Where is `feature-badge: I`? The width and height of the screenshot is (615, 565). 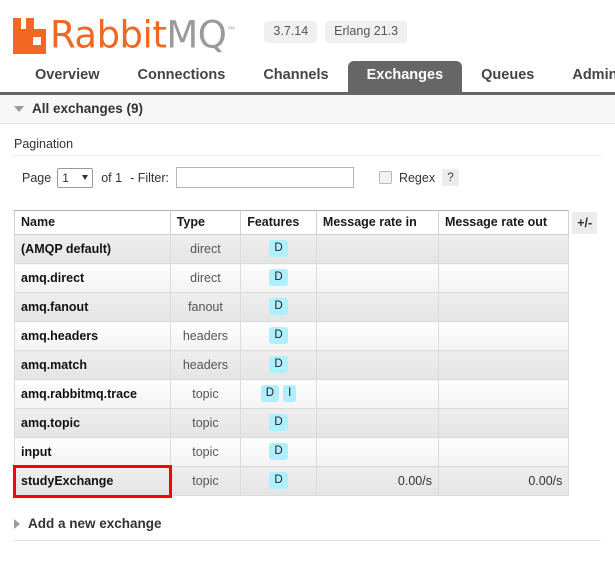 feature-badge: I is located at coordinates (290, 393).